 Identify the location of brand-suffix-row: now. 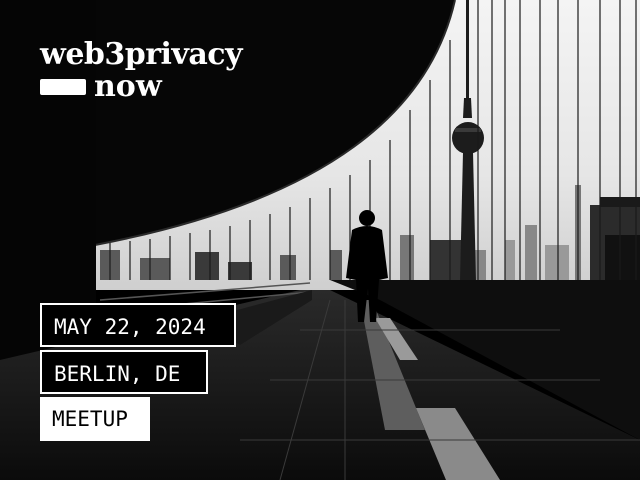
(141, 87).